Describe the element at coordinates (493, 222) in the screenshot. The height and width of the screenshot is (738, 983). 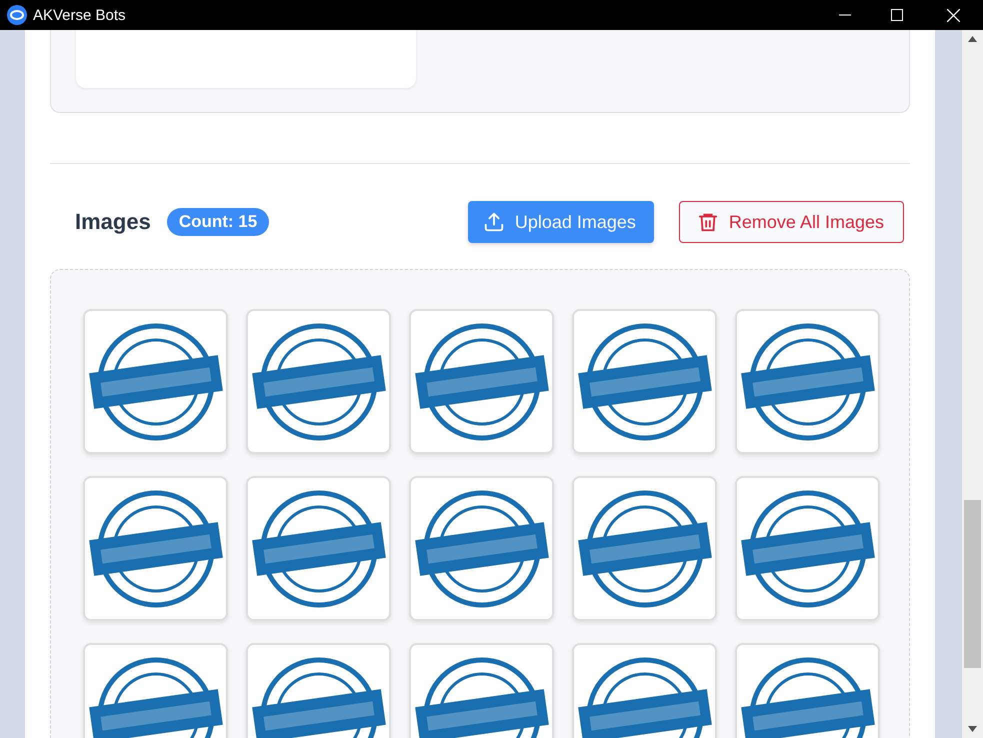
I see `upload-icon` at that location.